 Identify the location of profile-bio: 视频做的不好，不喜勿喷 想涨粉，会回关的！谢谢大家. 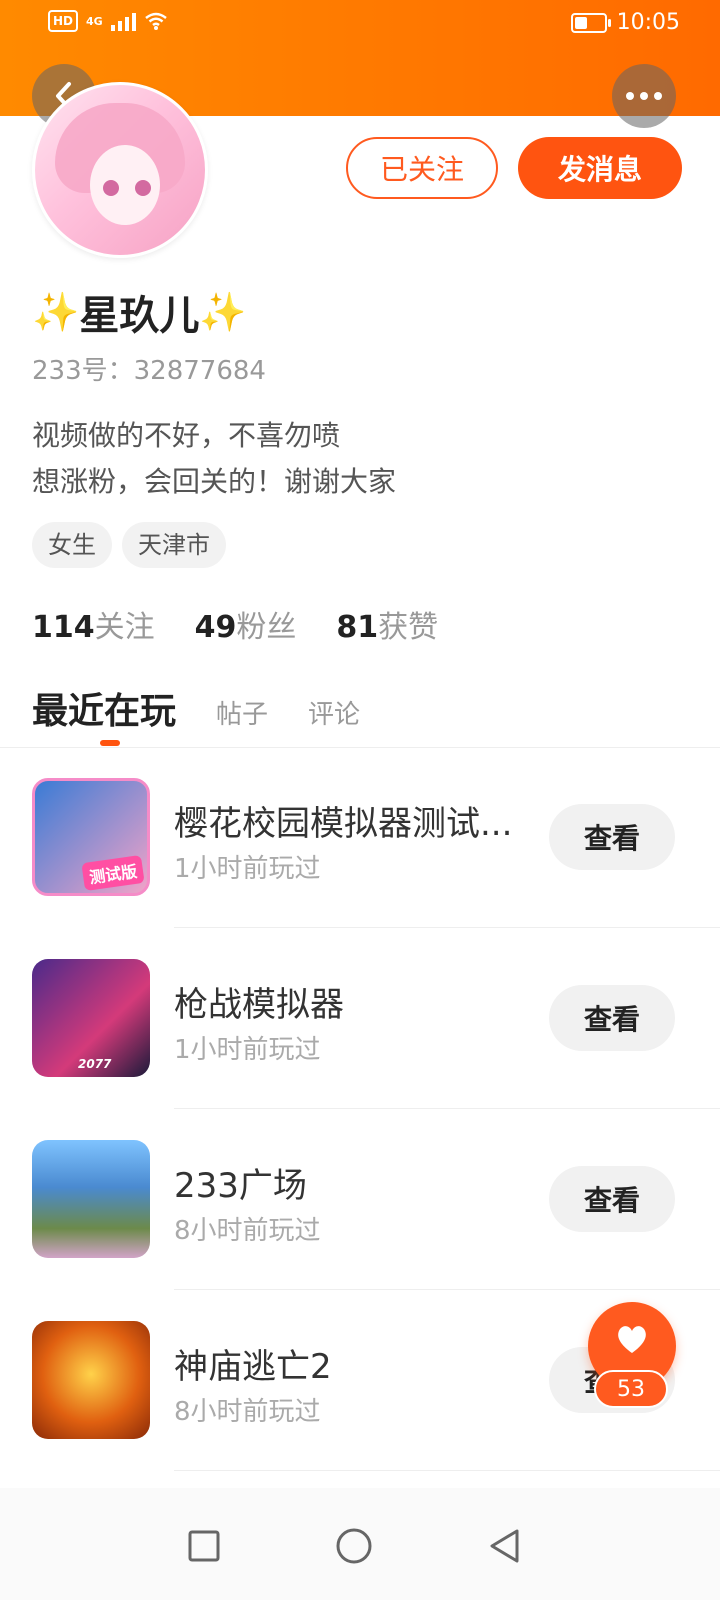
(214, 459).